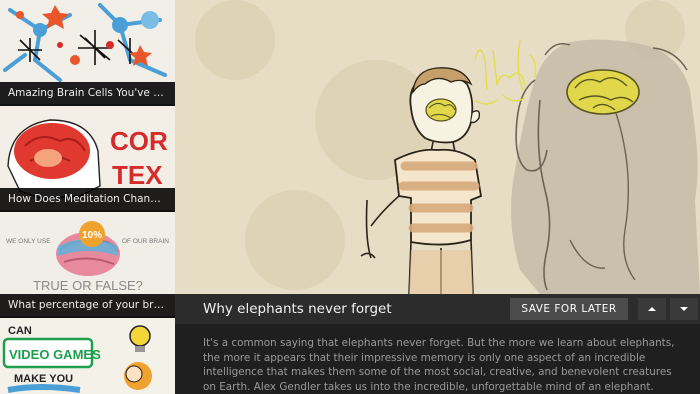 This screenshot has height=394, width=700. I want to click on chevron-up-icon, so click(652, 309).